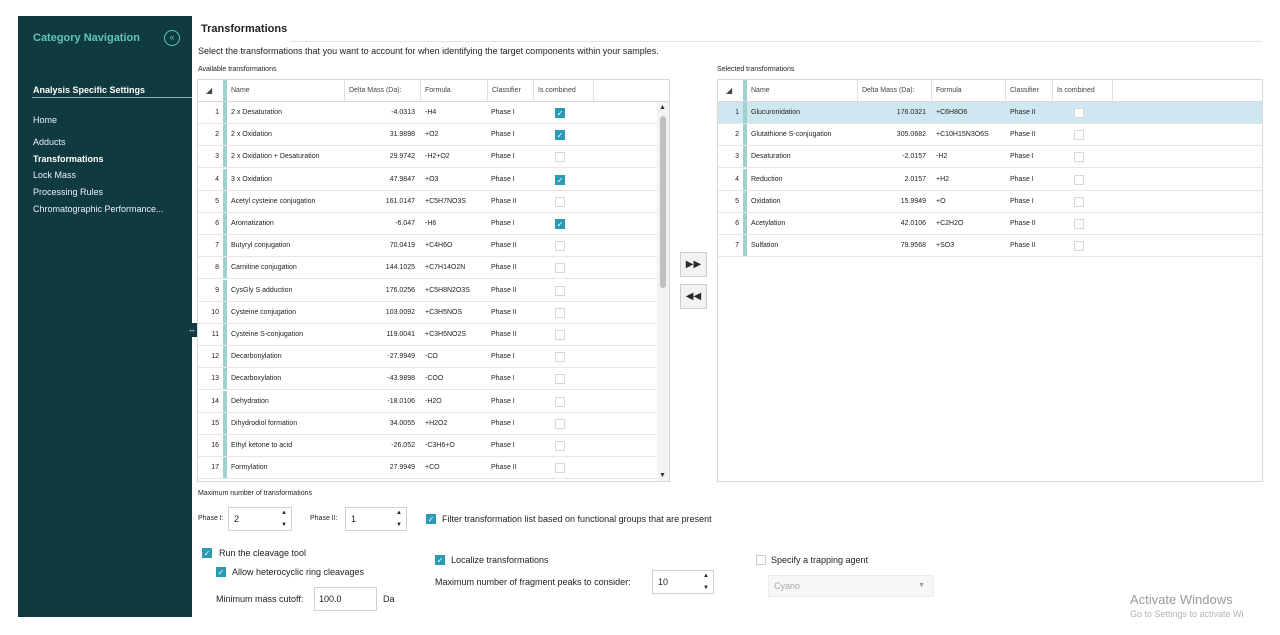 This screenshot has width=1280, height=635. What do you see at coordinates (990, 113) in the screenshot?
I see `table-row: 1 Glucuronidation 176.0321 +C6H8O6 Phase II` at bounding box center [990, 113].